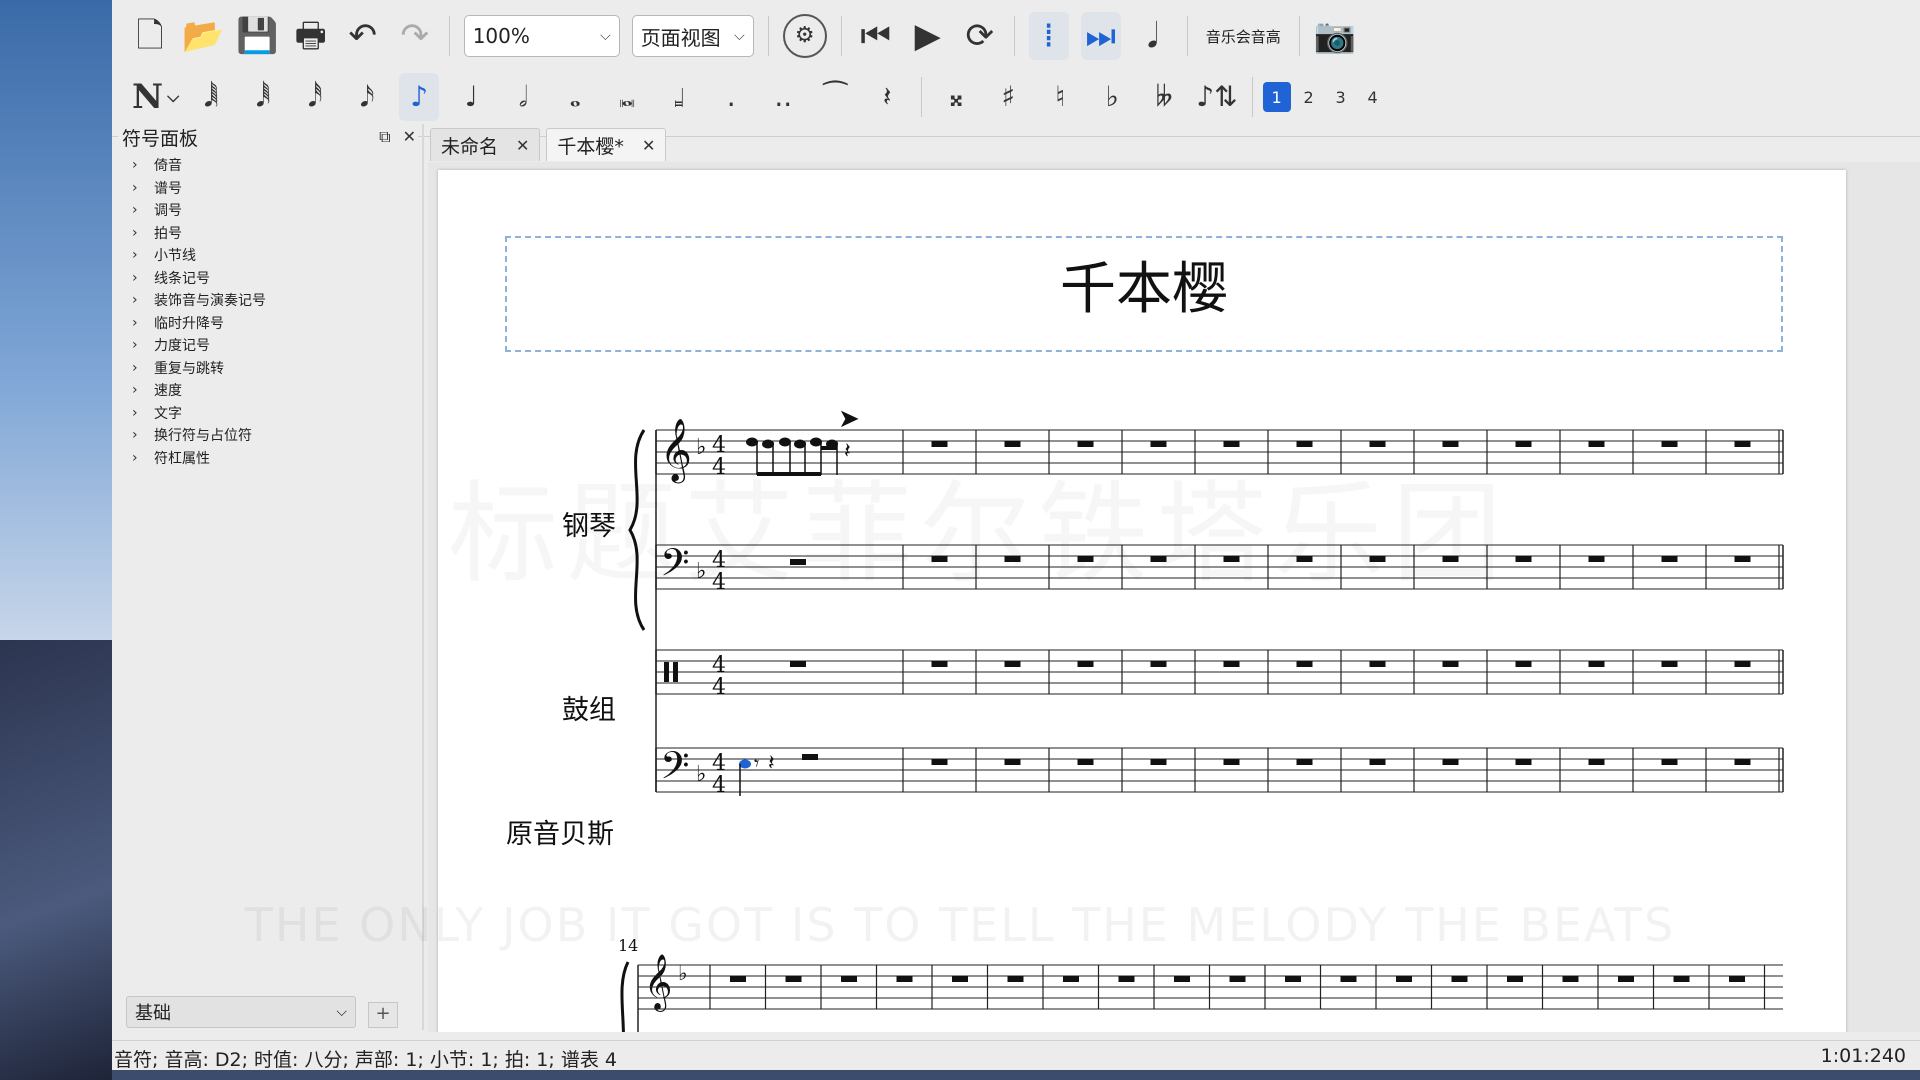 The image size is (1920, 1080). Describe the element at coordinates (679, 97) in the screenshot. I see `longa-icon: 𝆷` at that location.